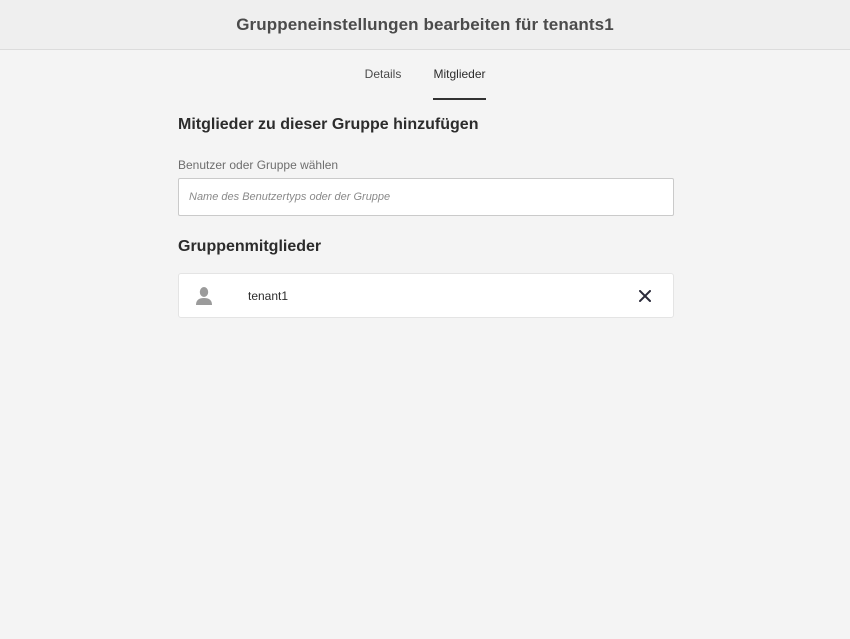 The height and width of the screenshot is (639, 850). What do you see at coordinates (204, 296) in the screenshot?
I see `user-icon` at bounding box center [204, 296].